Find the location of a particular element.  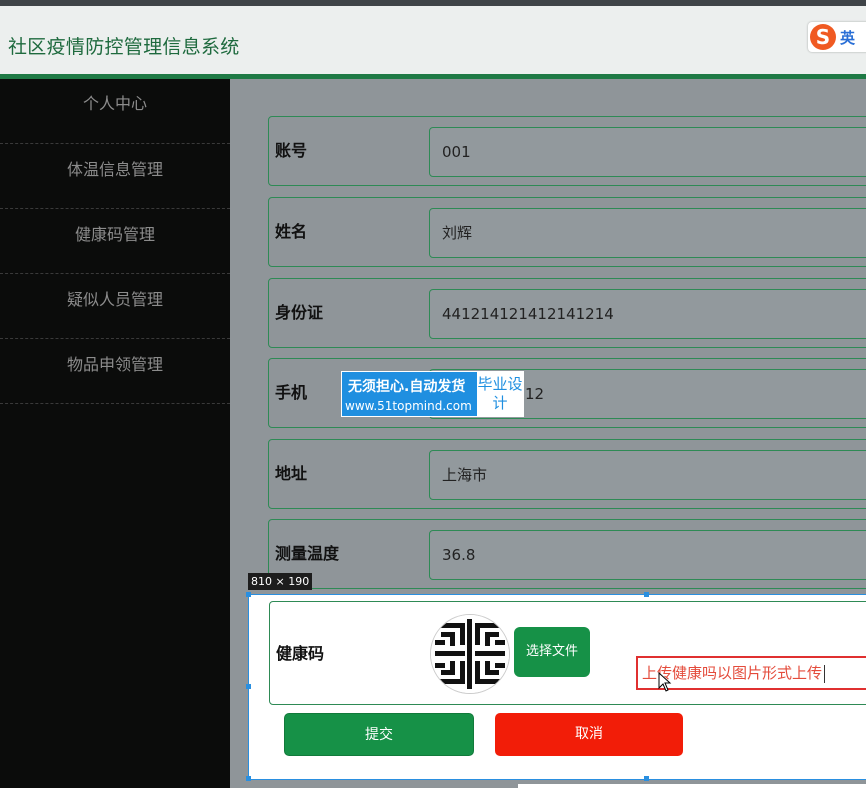

text-caret is located at coordinates (825, 673).